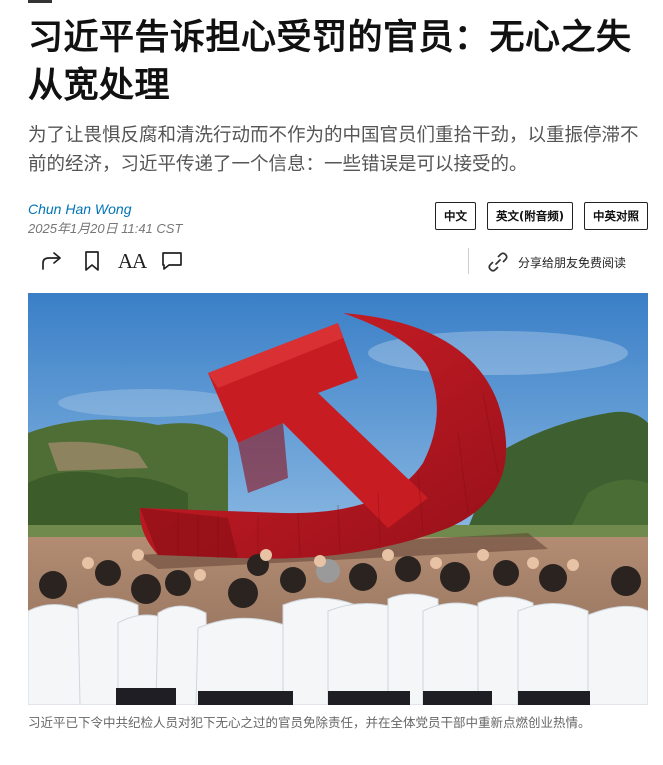 Image resolution: width=663 pixels, height=765 pixels. I want to click on share-icon, so click(51, 261).